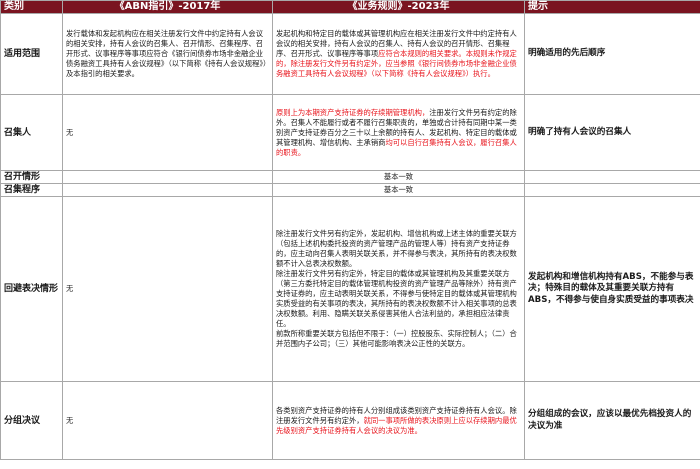 The image size is (700, 469). What do you see at coordinates (167, 7) in the screenshot?
I see `header-abn-guideline: 《ABN指引》-2017年` at bounding box center [167, 7].